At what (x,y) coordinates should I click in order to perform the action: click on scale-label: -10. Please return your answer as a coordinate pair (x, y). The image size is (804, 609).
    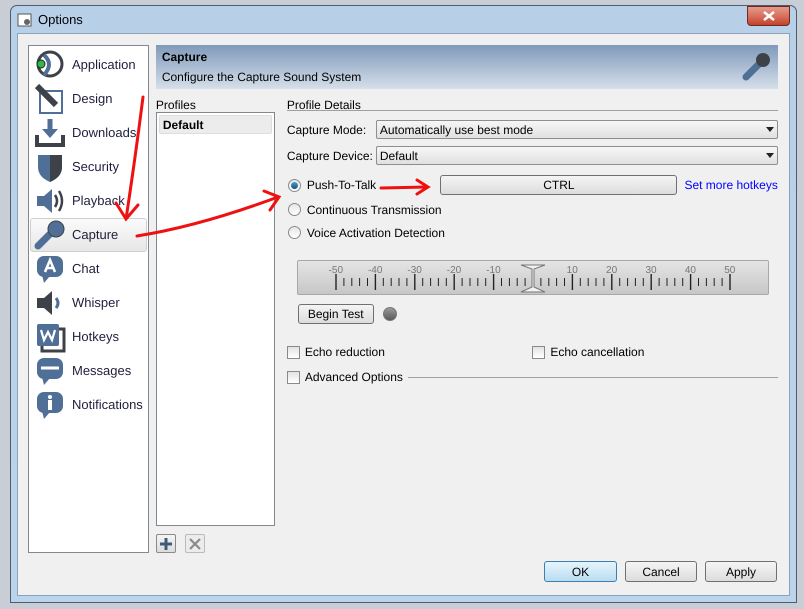
    Looking at the image, I should click on (493, 271).